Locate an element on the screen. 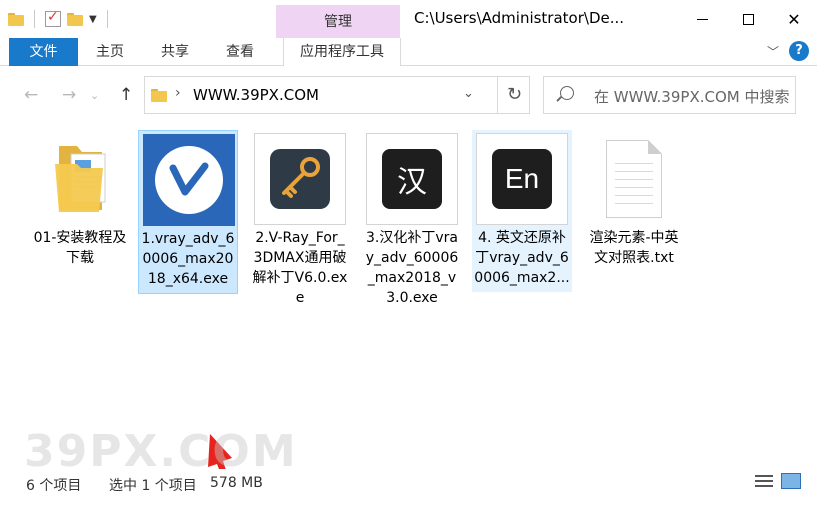 The image size is (817, 507). chevron-down-icon: ﹀ is located at coordinates (773, 51).